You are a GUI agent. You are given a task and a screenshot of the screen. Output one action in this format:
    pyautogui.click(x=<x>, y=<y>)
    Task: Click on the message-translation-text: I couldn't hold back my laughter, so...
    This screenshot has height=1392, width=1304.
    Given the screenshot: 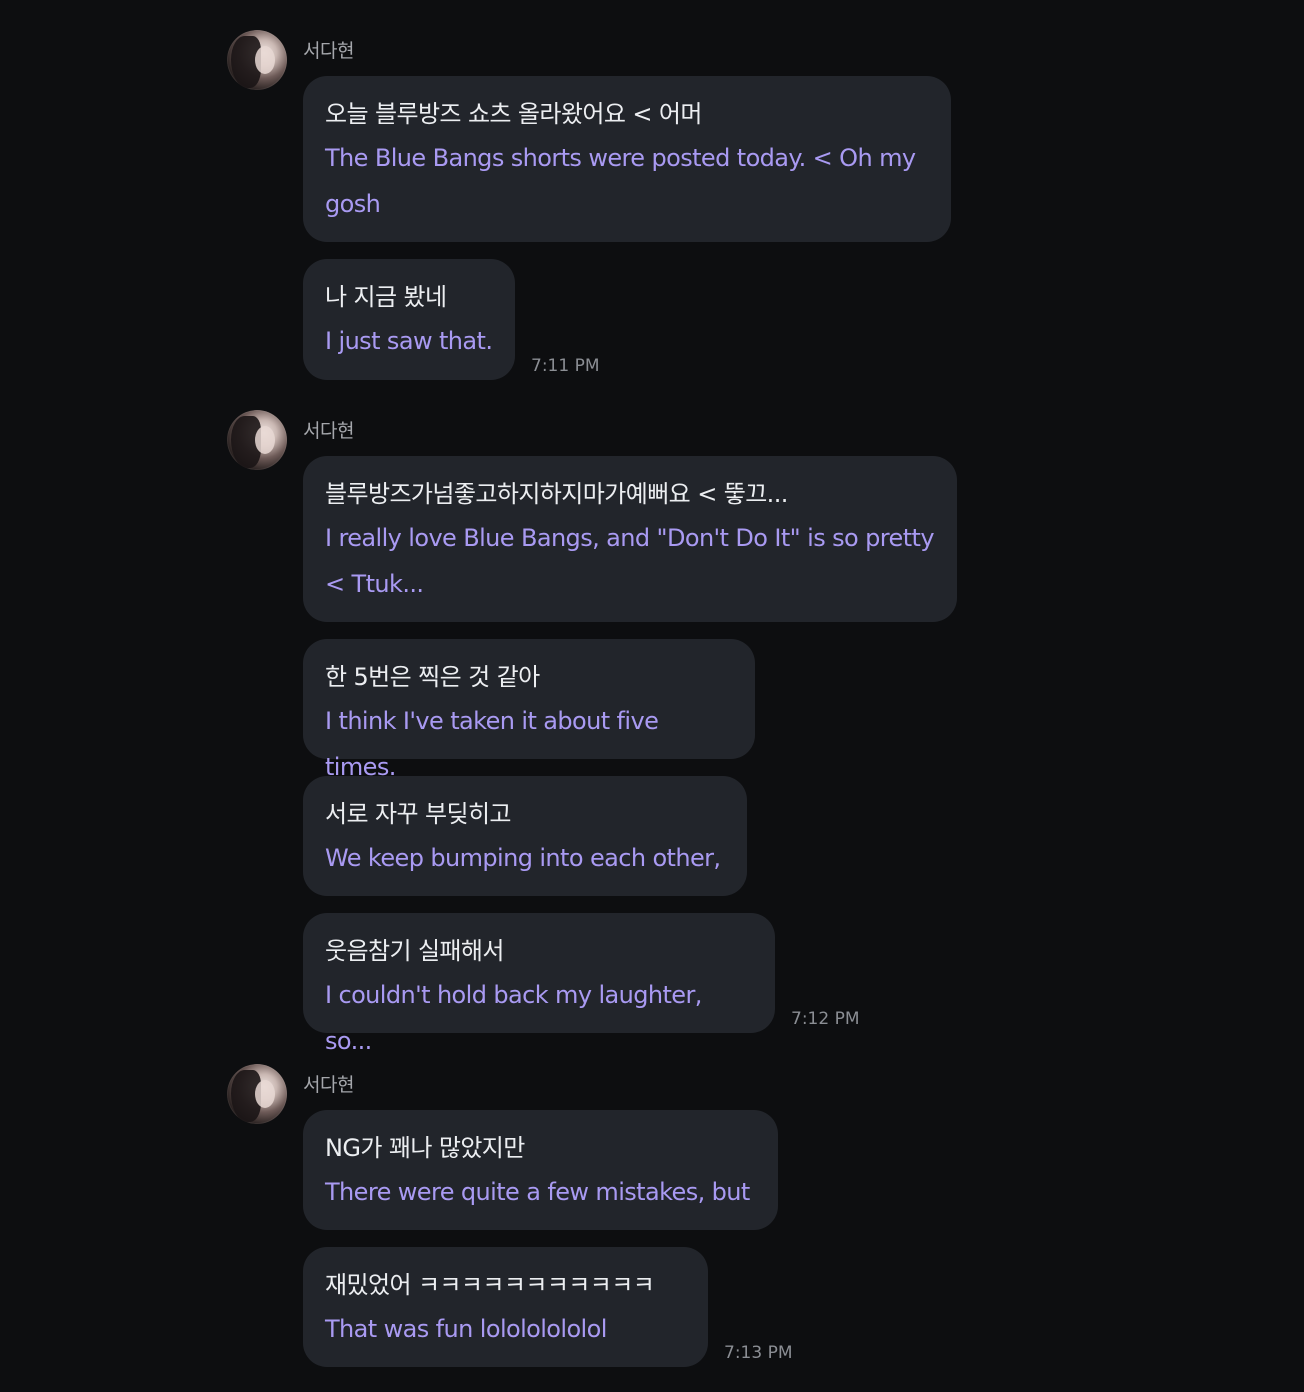 What is the action you would take?
    pyautogui.click(x=513, y=1018)
    